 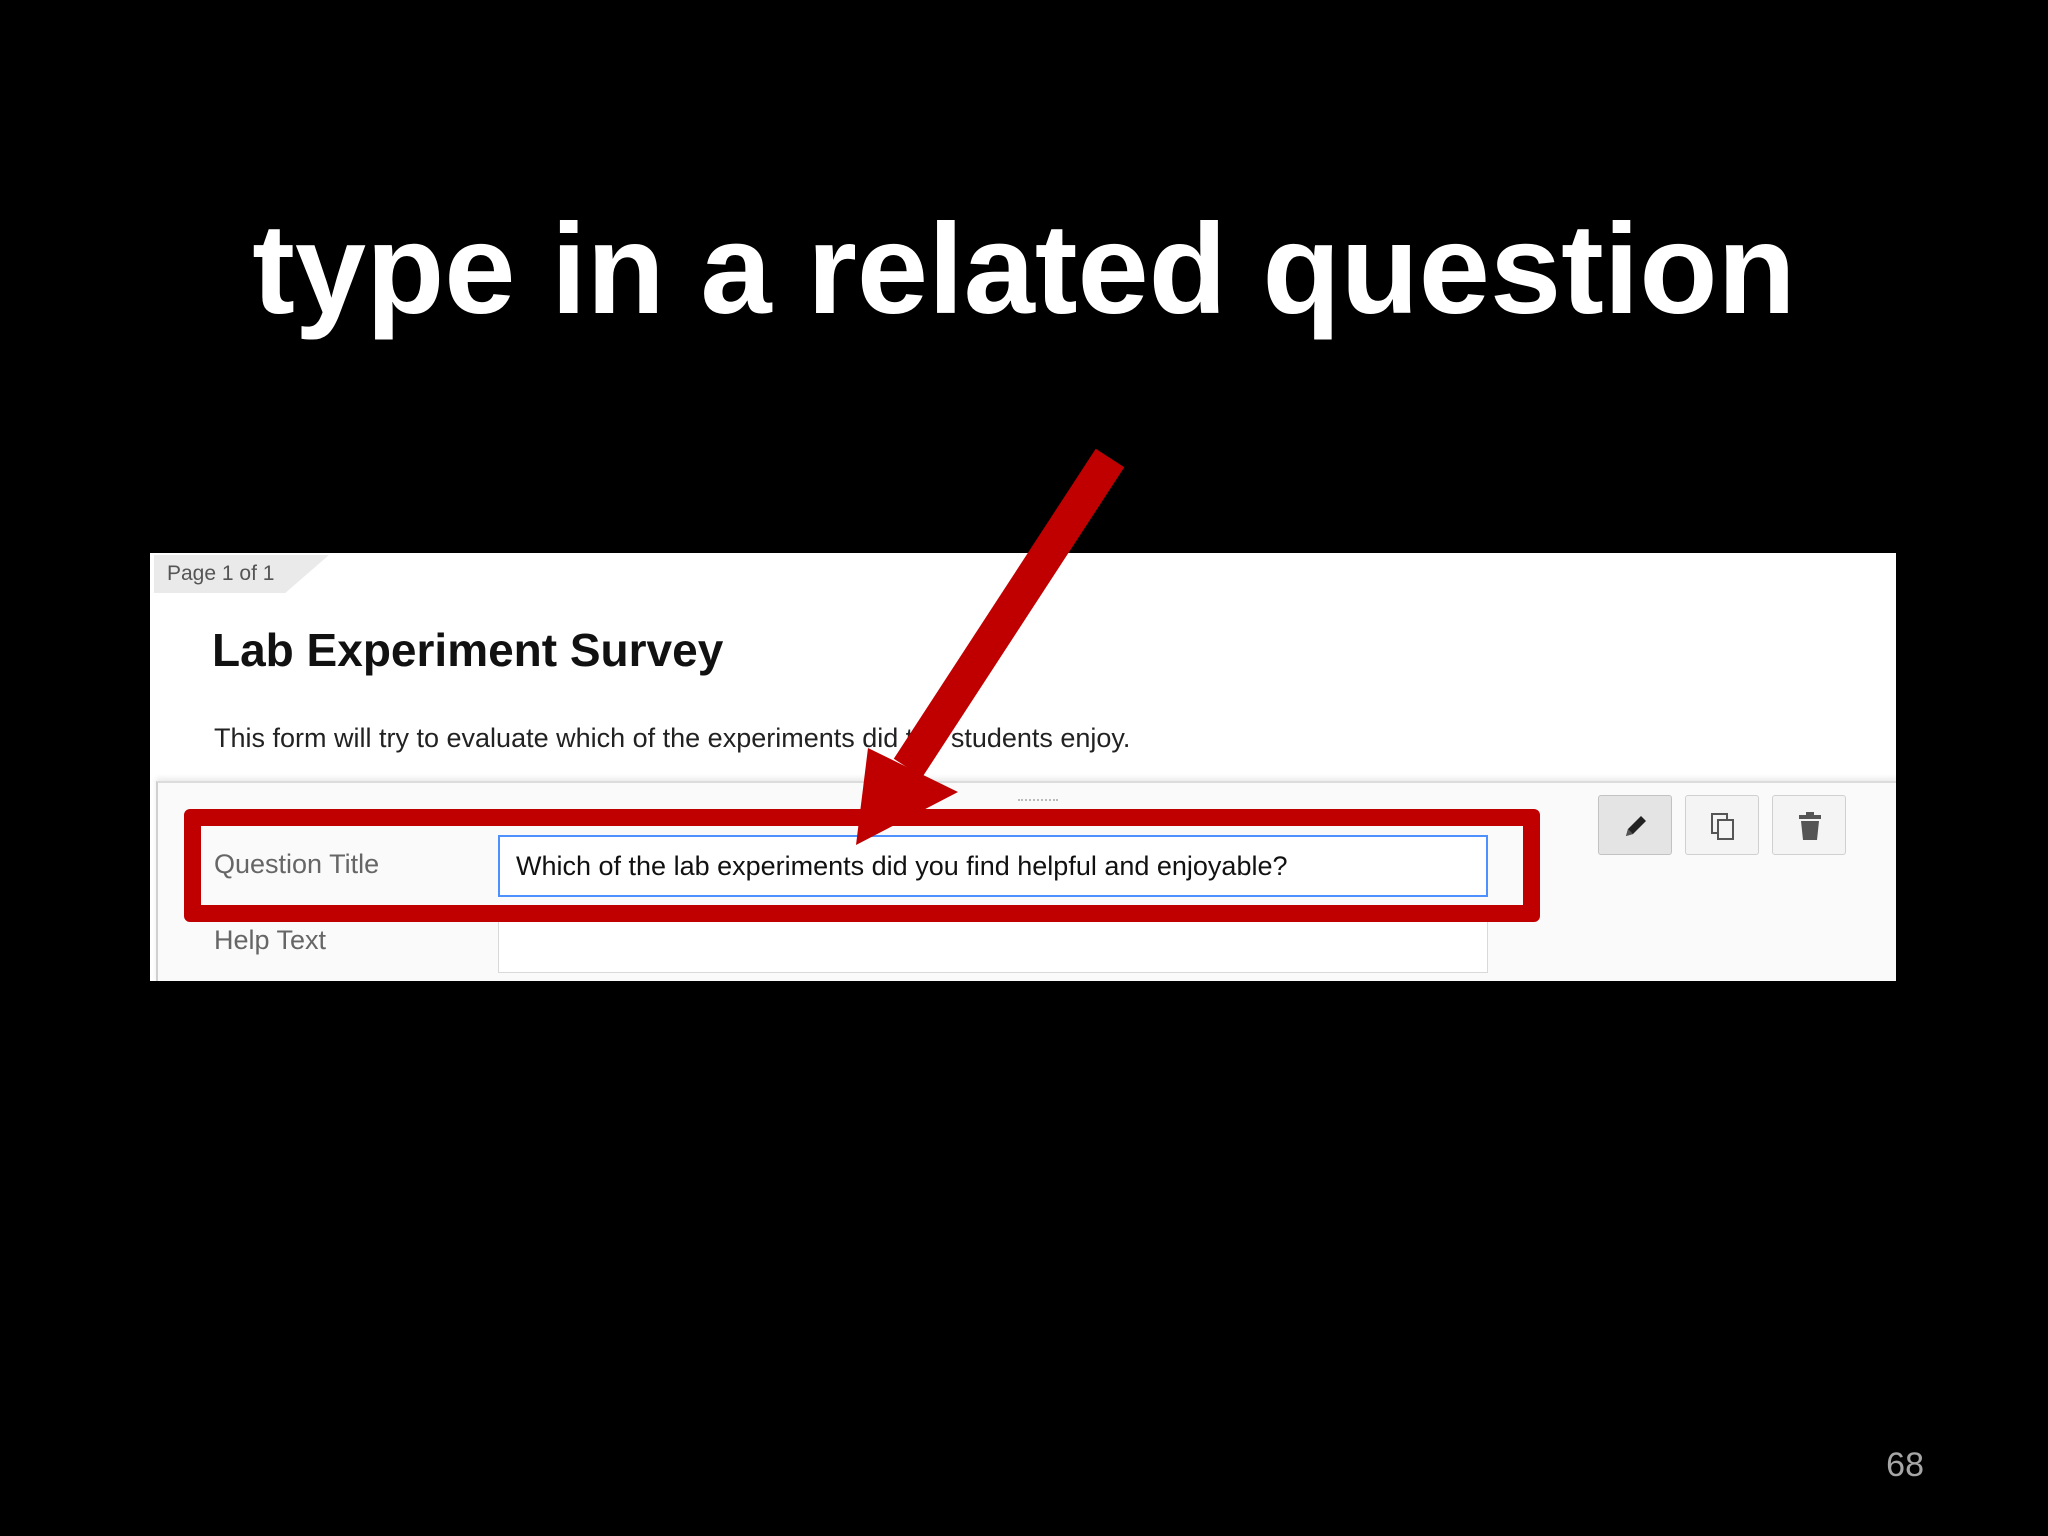 I want to click on annotation-arrow, so click(x=990, y=646).